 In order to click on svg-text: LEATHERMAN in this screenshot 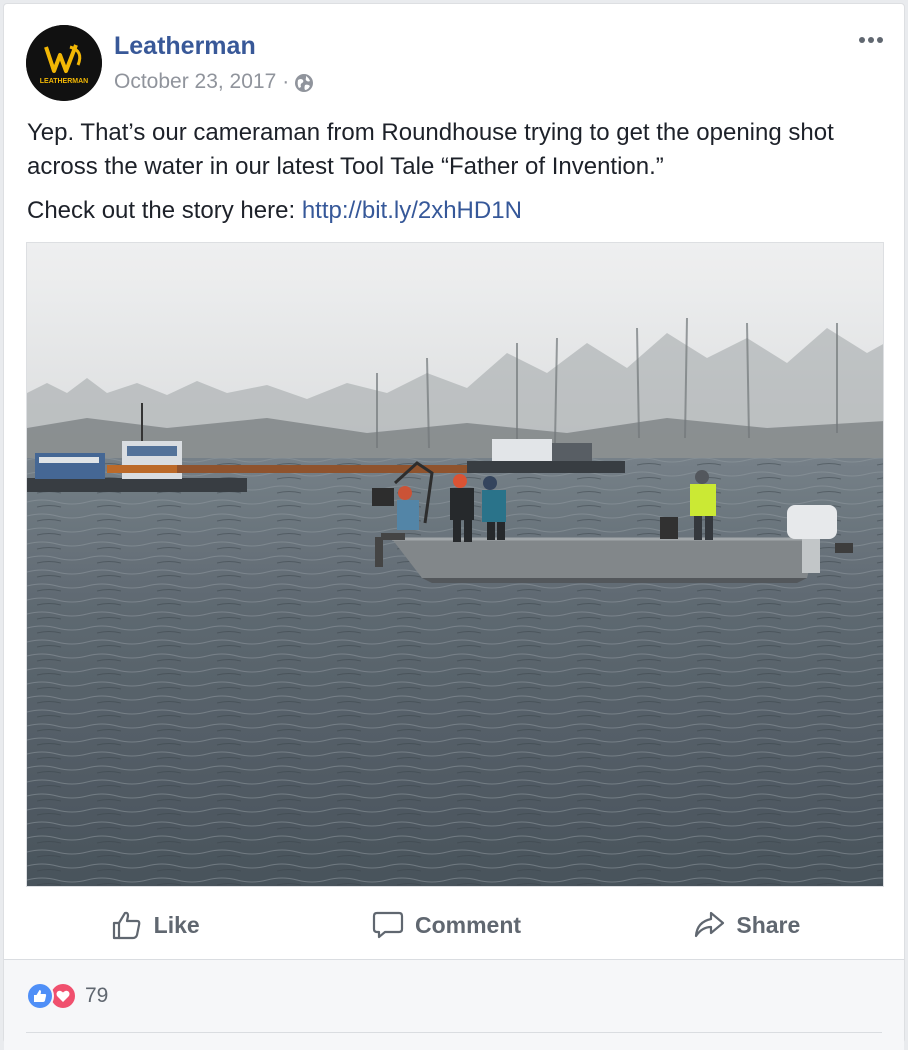, I will do `click(64, 81)`.